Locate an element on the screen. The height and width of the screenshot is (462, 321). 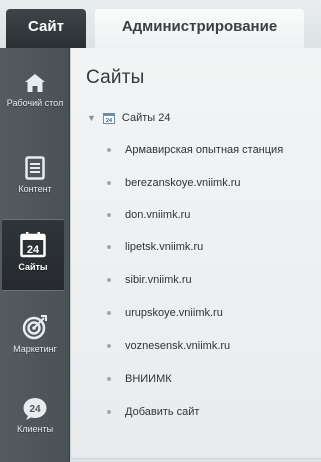
sidebar-item-clients: 24 Клиенты is located at coordinates (35, 418).